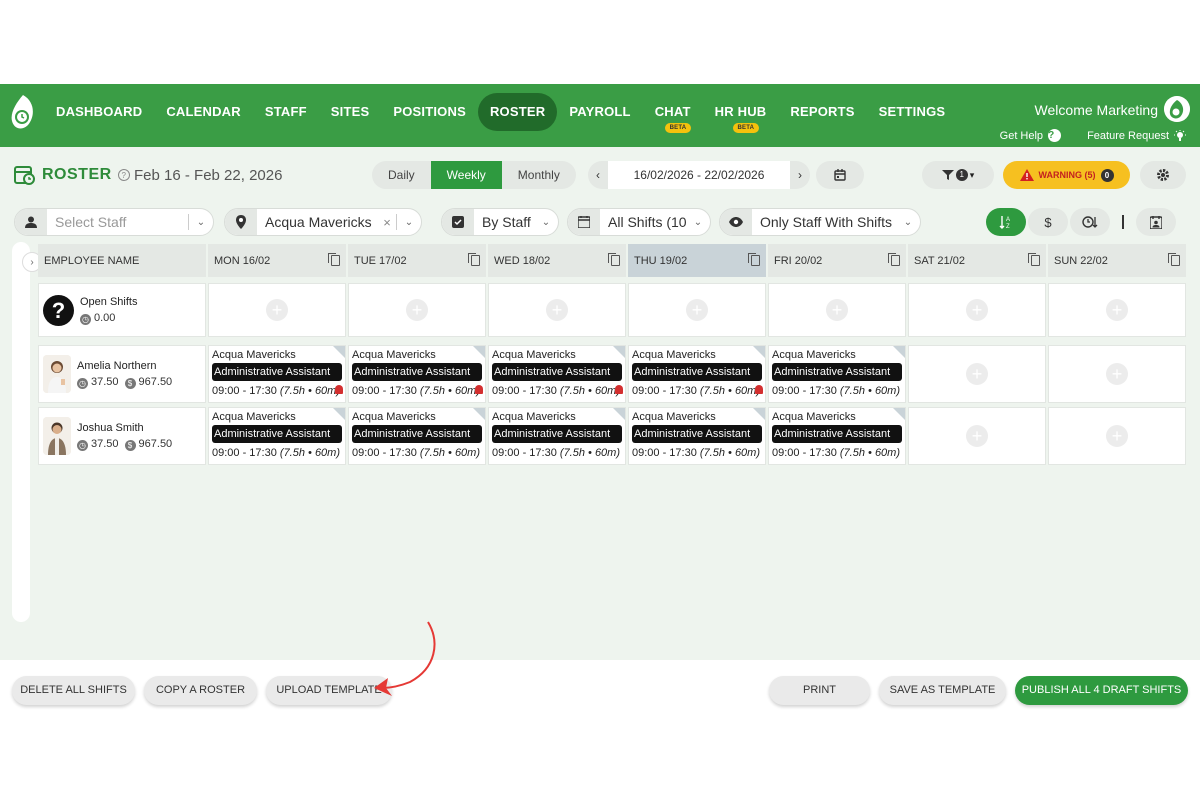  I want to click on column-header-employee: EMPLOYEE NAME, so click(122, 260).